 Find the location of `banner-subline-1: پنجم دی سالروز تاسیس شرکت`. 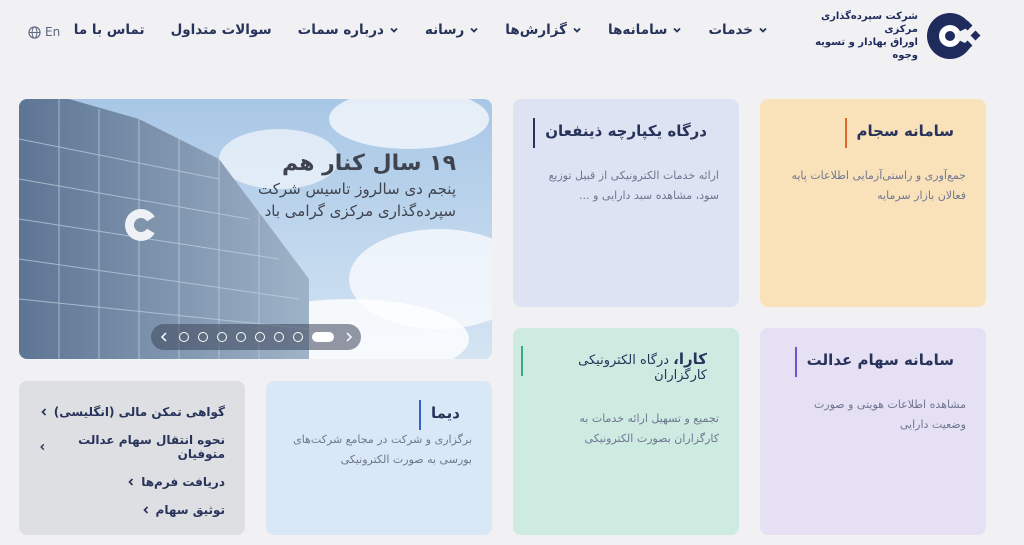

banner-subline-1: پنجم دی سالروز تاسیس شرکت is located at coordinates (356, 189).